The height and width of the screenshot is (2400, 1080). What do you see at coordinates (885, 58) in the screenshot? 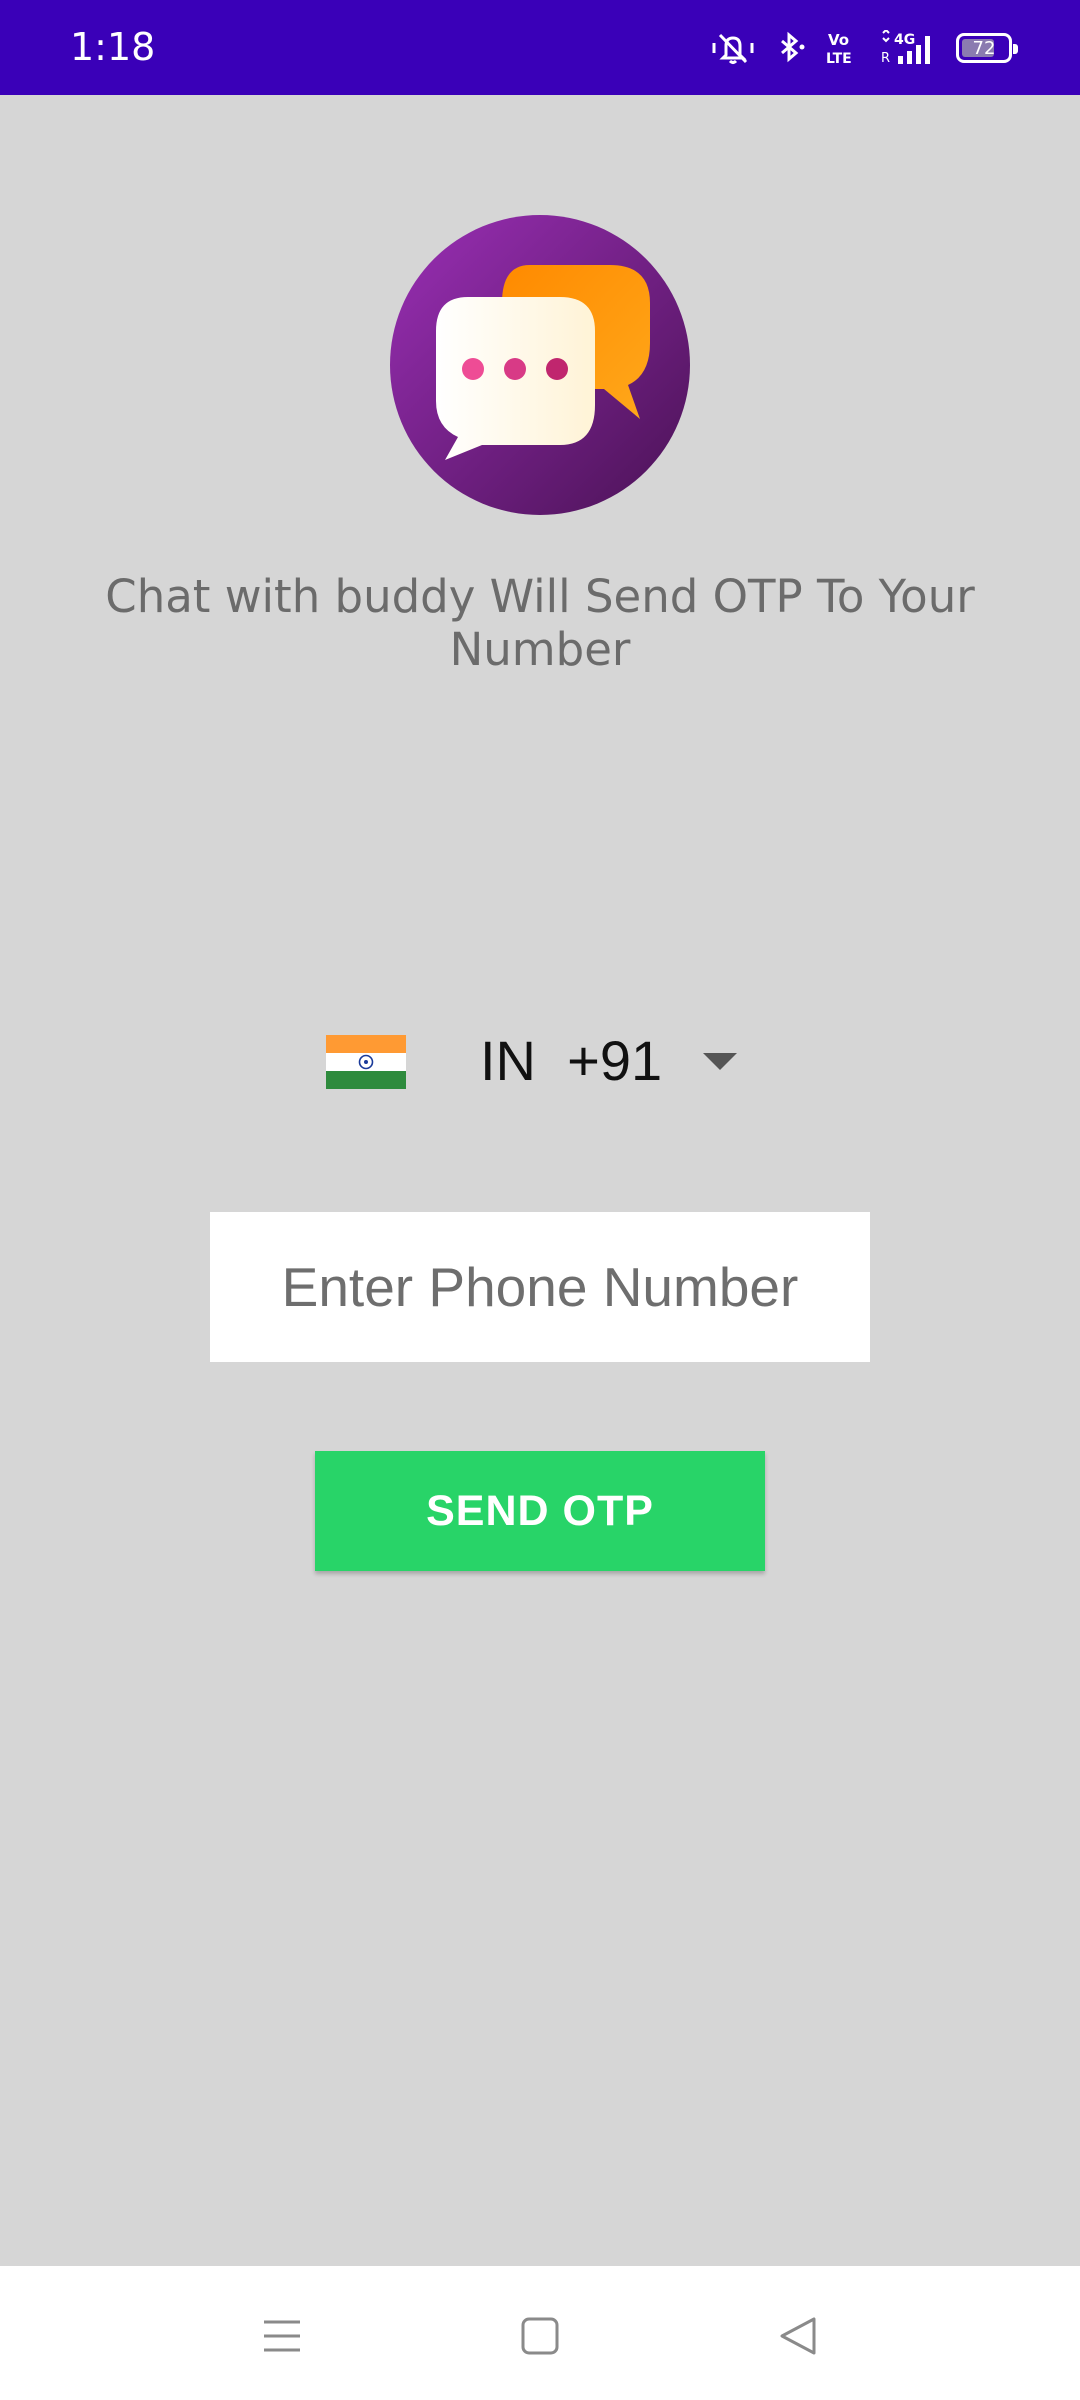
I see `svg-text: R` at bounding box center [885, 58].